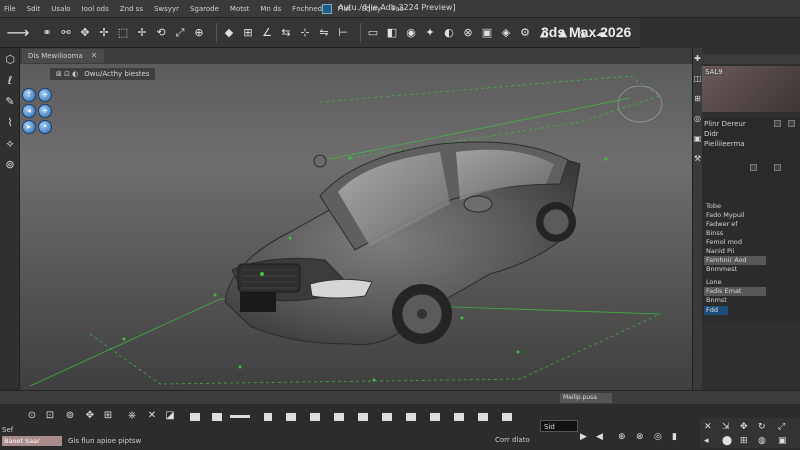 This screenshot has height=450, width=800. What do you see at coordinates (642, 438) in the screenshot?
I see `orbit-view-icon: ⊗` at bounding box center [642, 438].